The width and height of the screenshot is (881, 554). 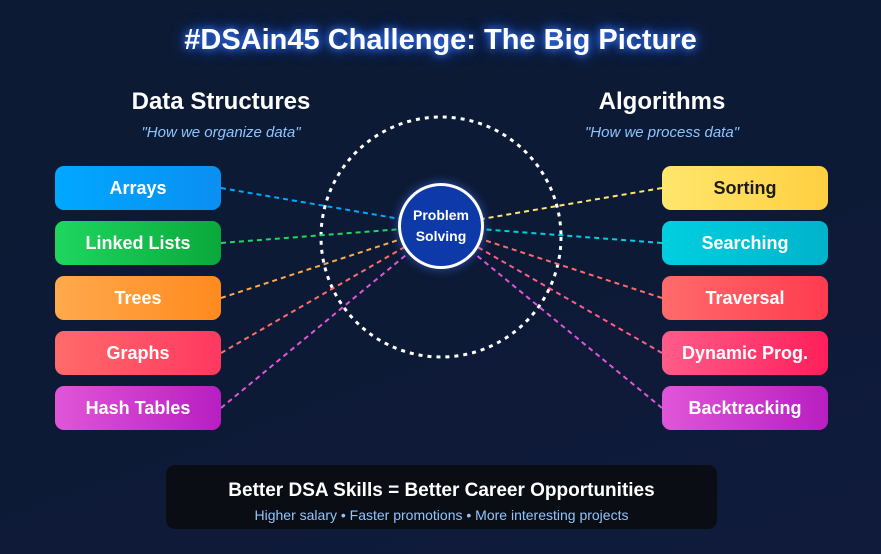 I want to click on alg-item-searching: Searching, so click(x=745, y=243).